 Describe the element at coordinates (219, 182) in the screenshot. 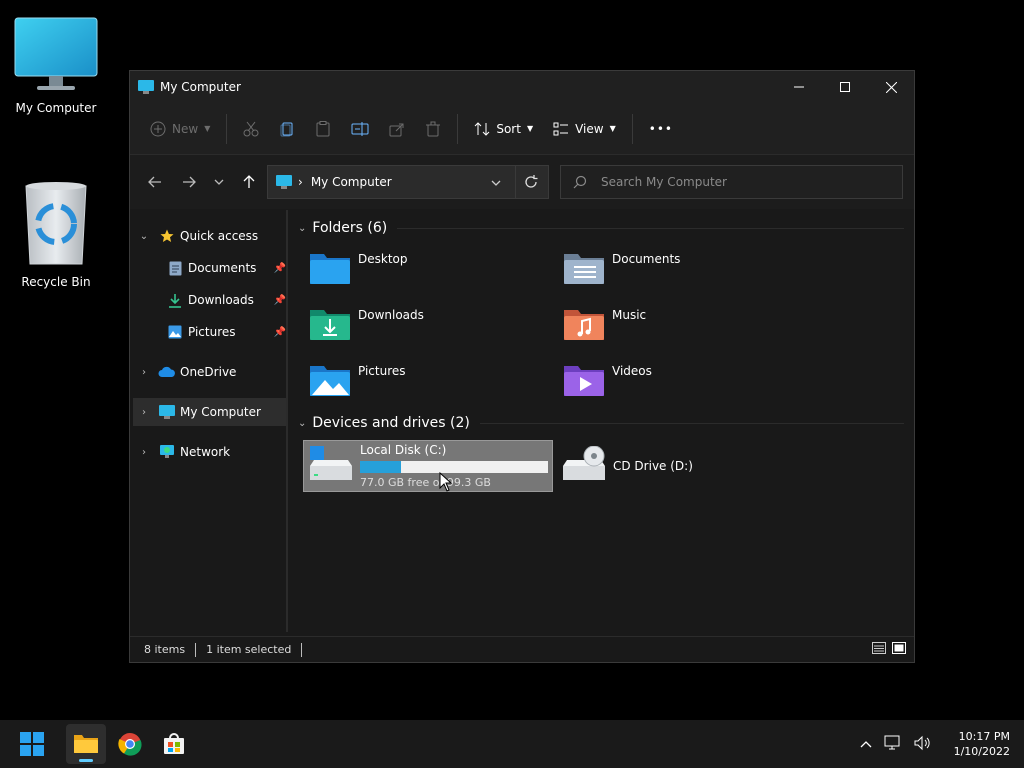

I see `recent-locations-button` at that location.